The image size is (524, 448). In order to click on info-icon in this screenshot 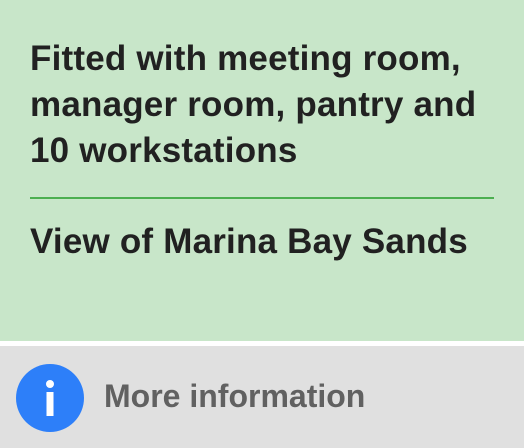, I will do `click(50, 398)`.